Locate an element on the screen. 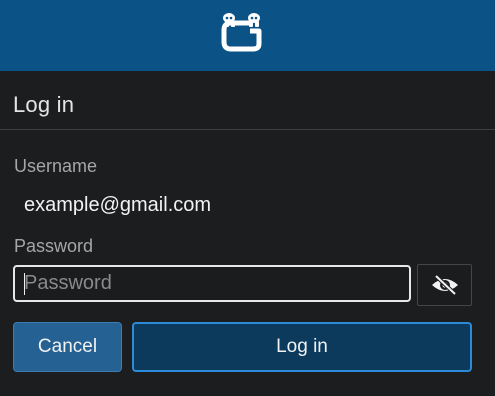 The width and height of the screenshot is (495, 396). guacamole-logo-icon is located at coordinates (241, 32).